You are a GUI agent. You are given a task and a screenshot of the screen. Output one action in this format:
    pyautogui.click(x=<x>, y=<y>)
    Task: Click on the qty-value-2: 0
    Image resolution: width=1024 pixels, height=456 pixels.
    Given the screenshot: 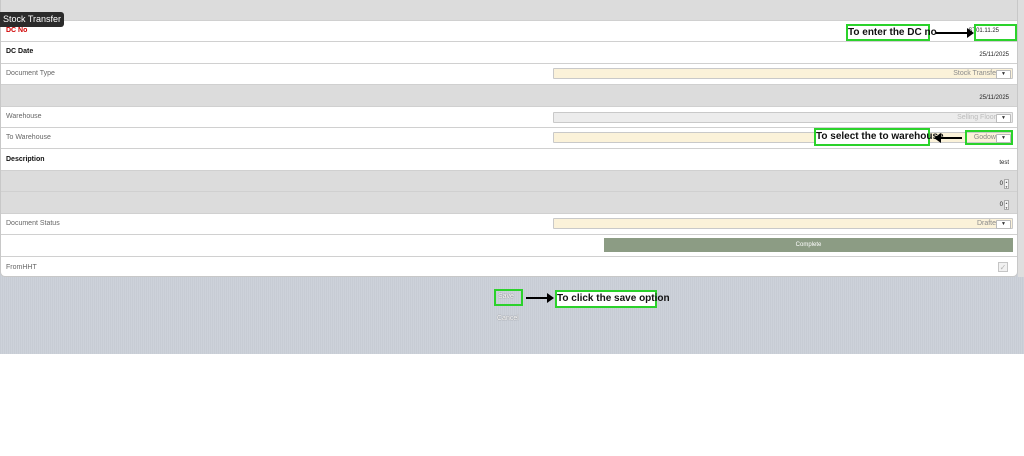 What is the action you would take?
    pyautogui.click(x=1001, y=205)
    